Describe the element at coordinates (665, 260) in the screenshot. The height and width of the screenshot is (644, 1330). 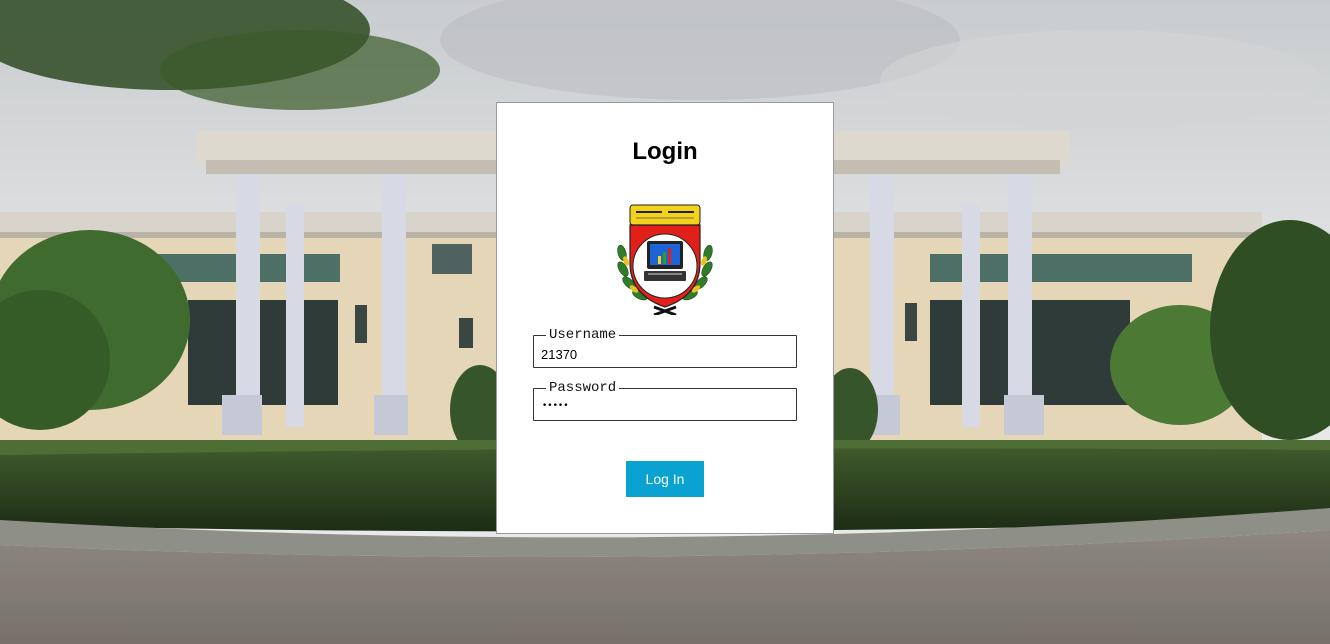
I see `university-emblem-icon` at that location.